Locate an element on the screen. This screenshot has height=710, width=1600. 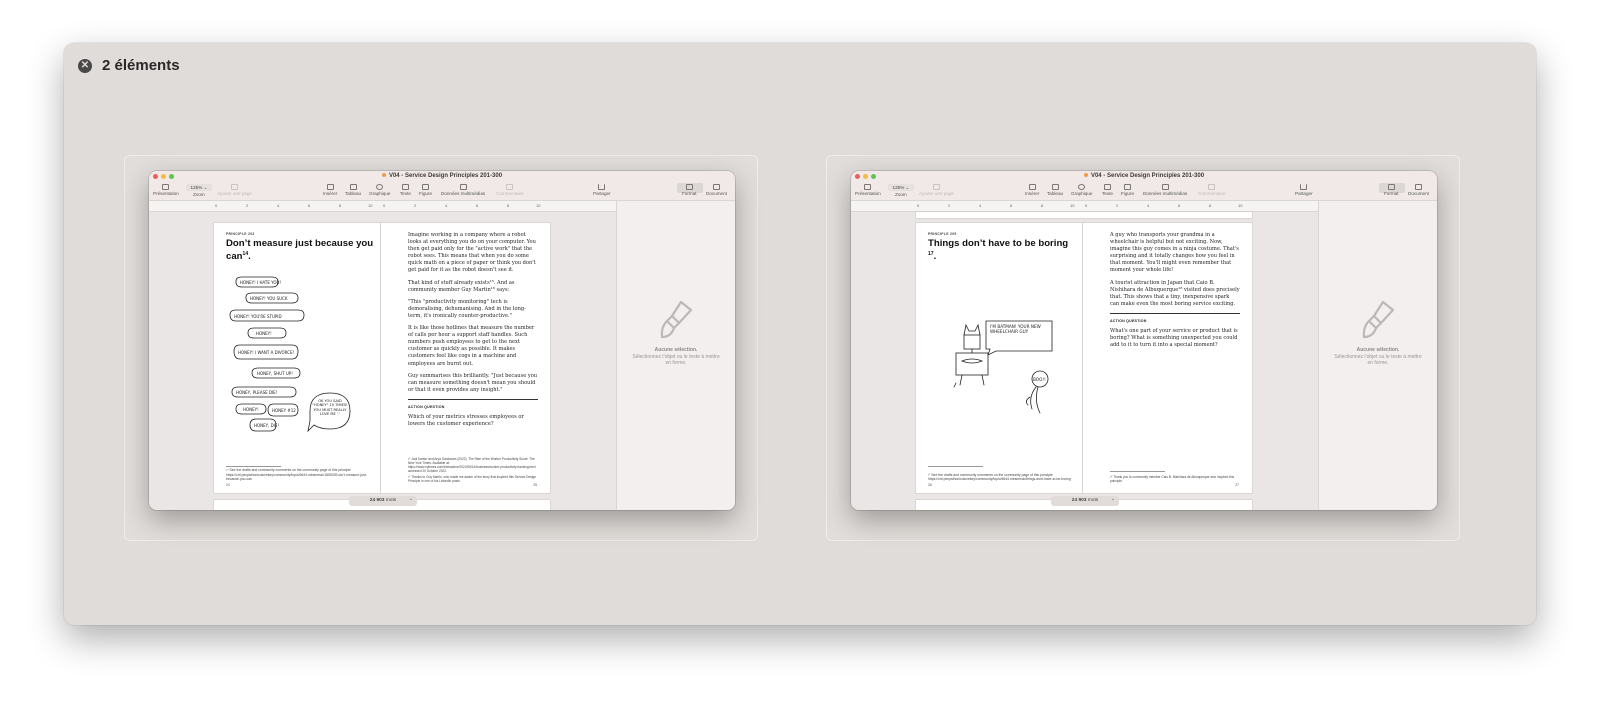
close-icon: ✕ is located at coordinates (85, 65).